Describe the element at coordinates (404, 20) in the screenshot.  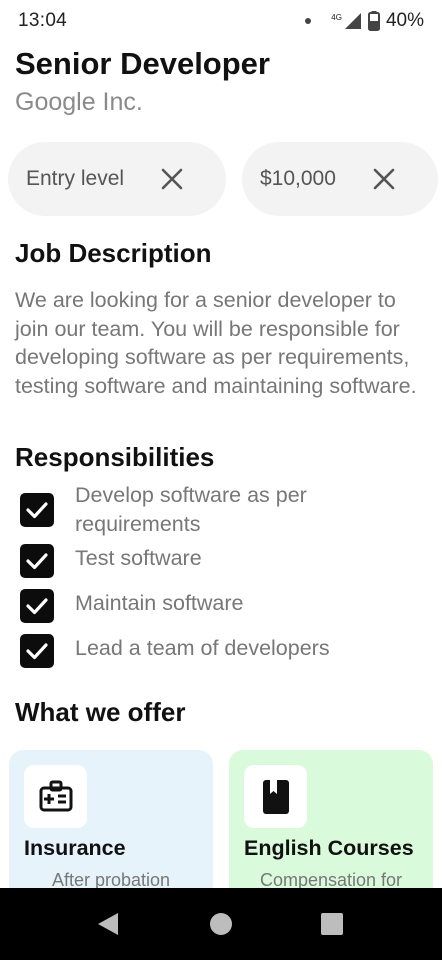
I see `battery-percent: 40%` at that location.